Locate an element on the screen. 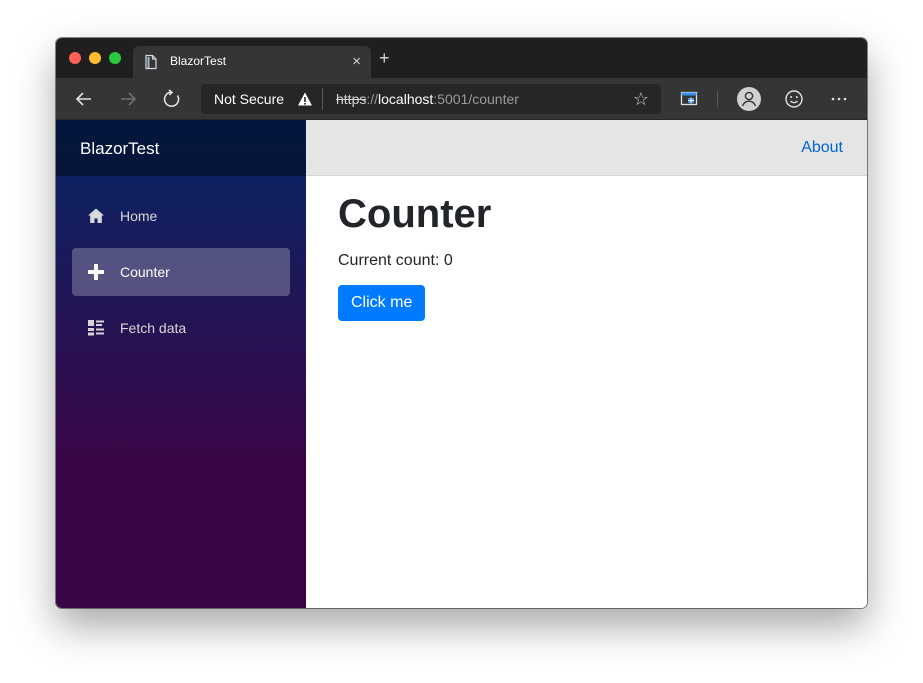 The height and width of the screenshot is (683, 923). url-path: :5001/counter is located at coordinates (476, 99).